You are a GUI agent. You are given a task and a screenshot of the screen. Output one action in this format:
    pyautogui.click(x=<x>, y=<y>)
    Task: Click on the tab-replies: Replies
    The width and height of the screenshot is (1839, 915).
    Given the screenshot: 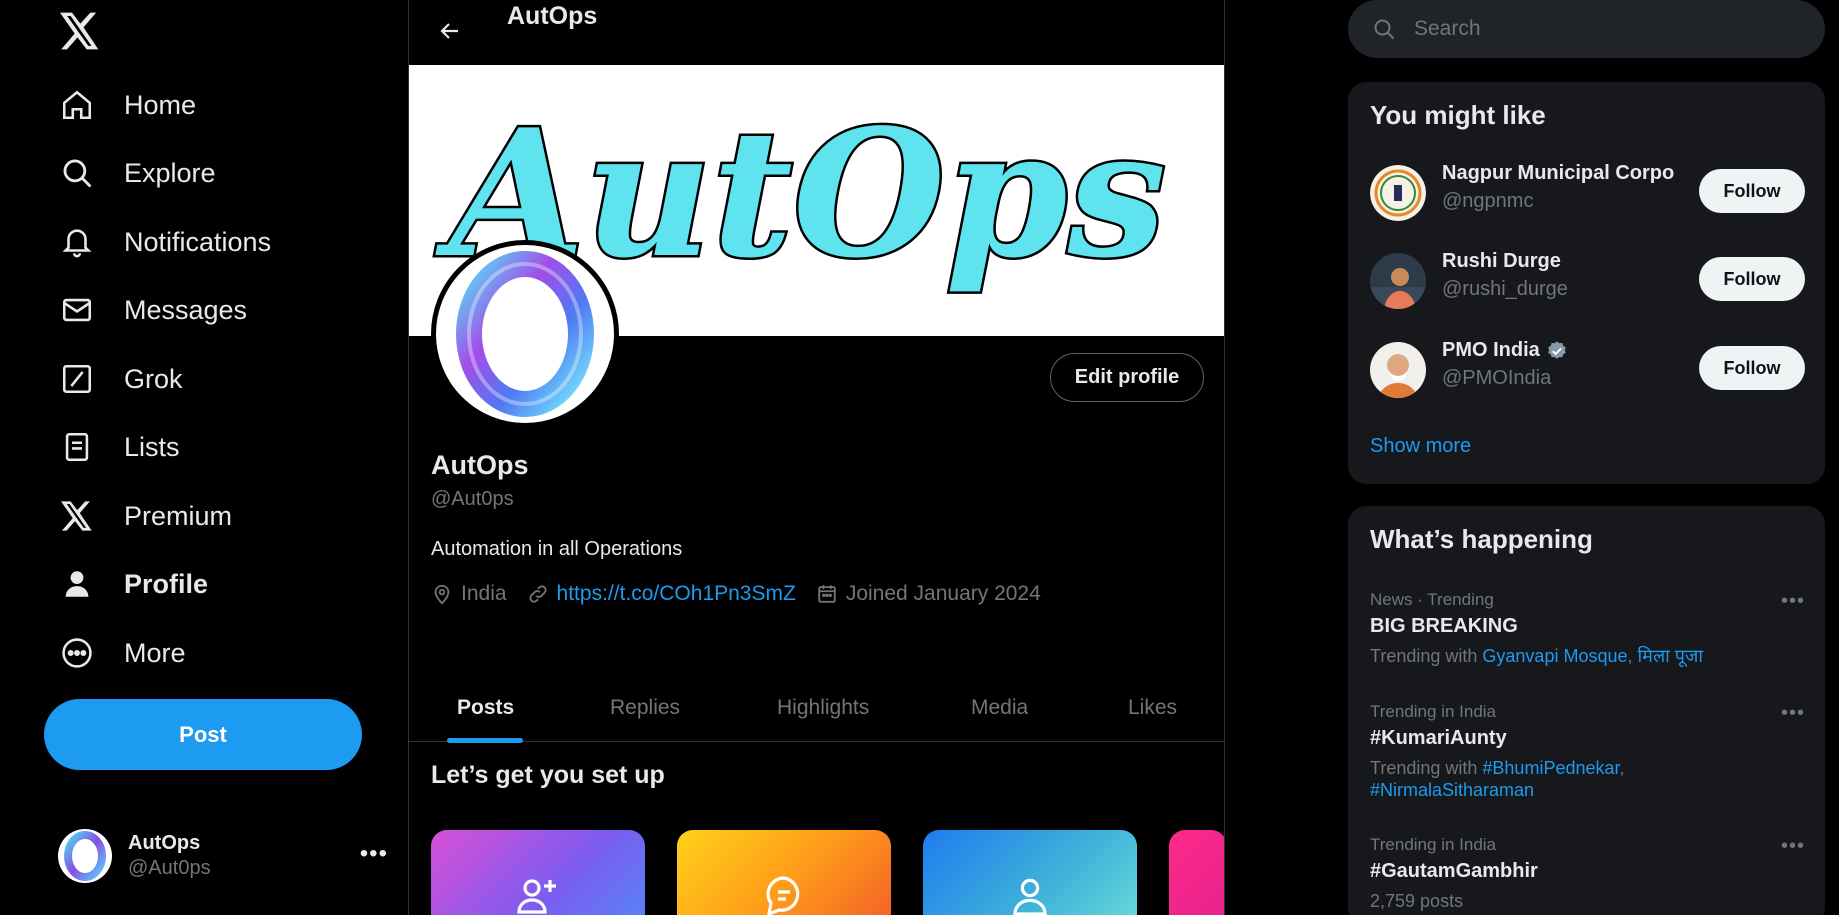 What is the action you would take?
    pyautogui.click(x=645, y=708)
    